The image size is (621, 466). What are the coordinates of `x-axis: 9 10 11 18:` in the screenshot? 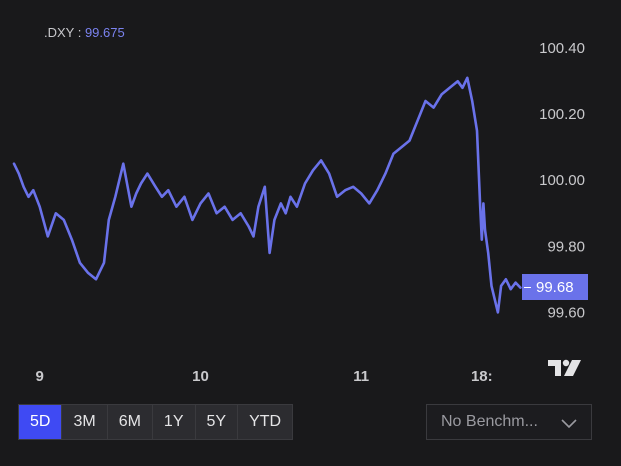 It's located at (264, 376).